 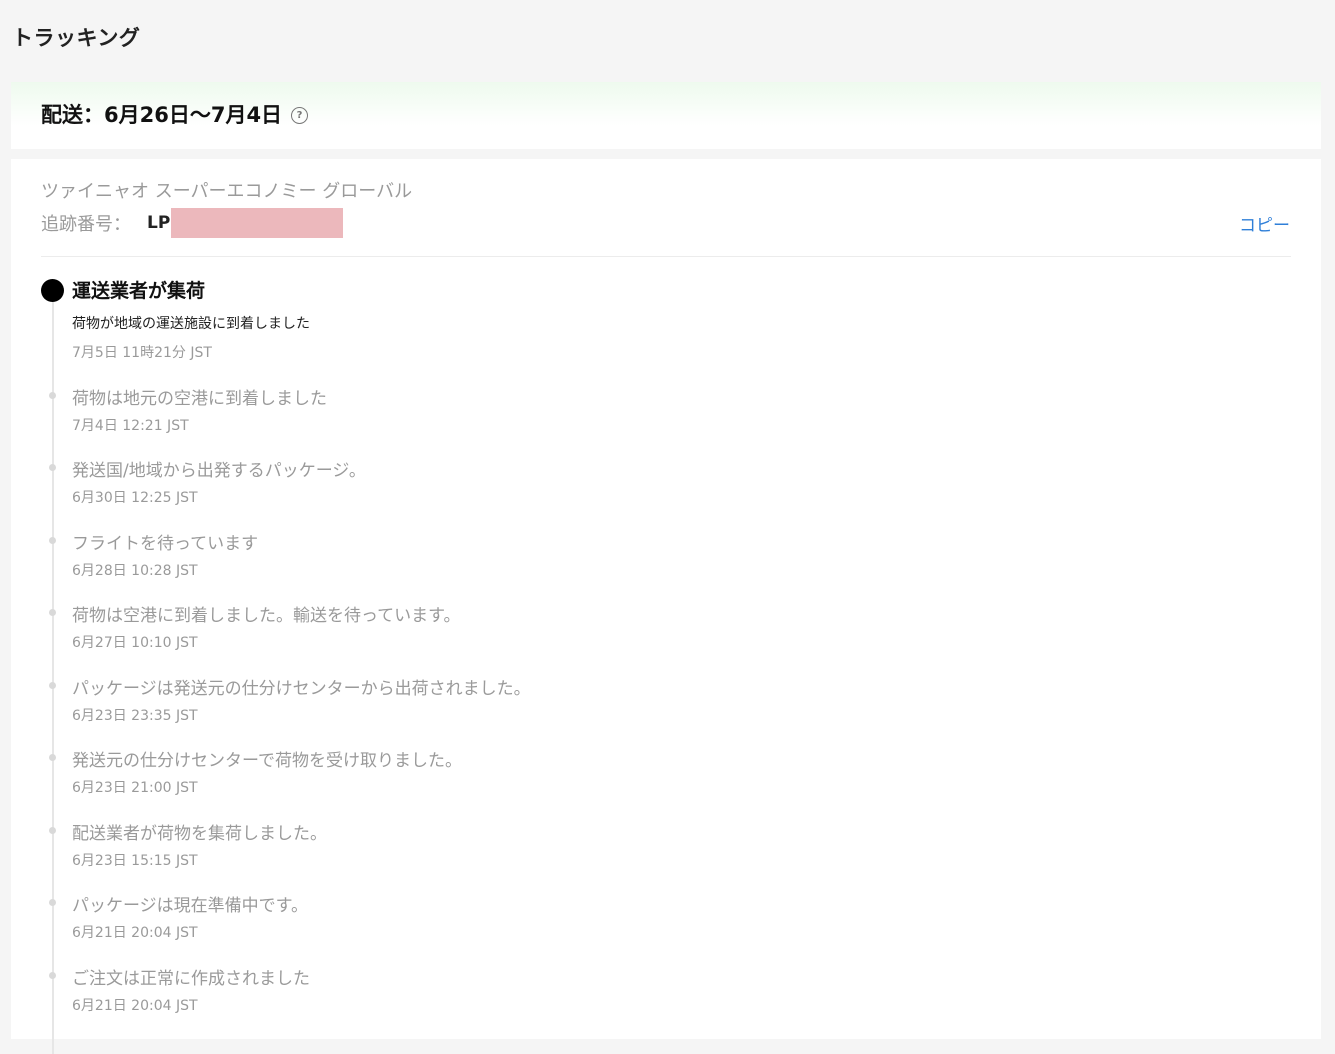 I want to click on divider, so click(x=666, y=256).